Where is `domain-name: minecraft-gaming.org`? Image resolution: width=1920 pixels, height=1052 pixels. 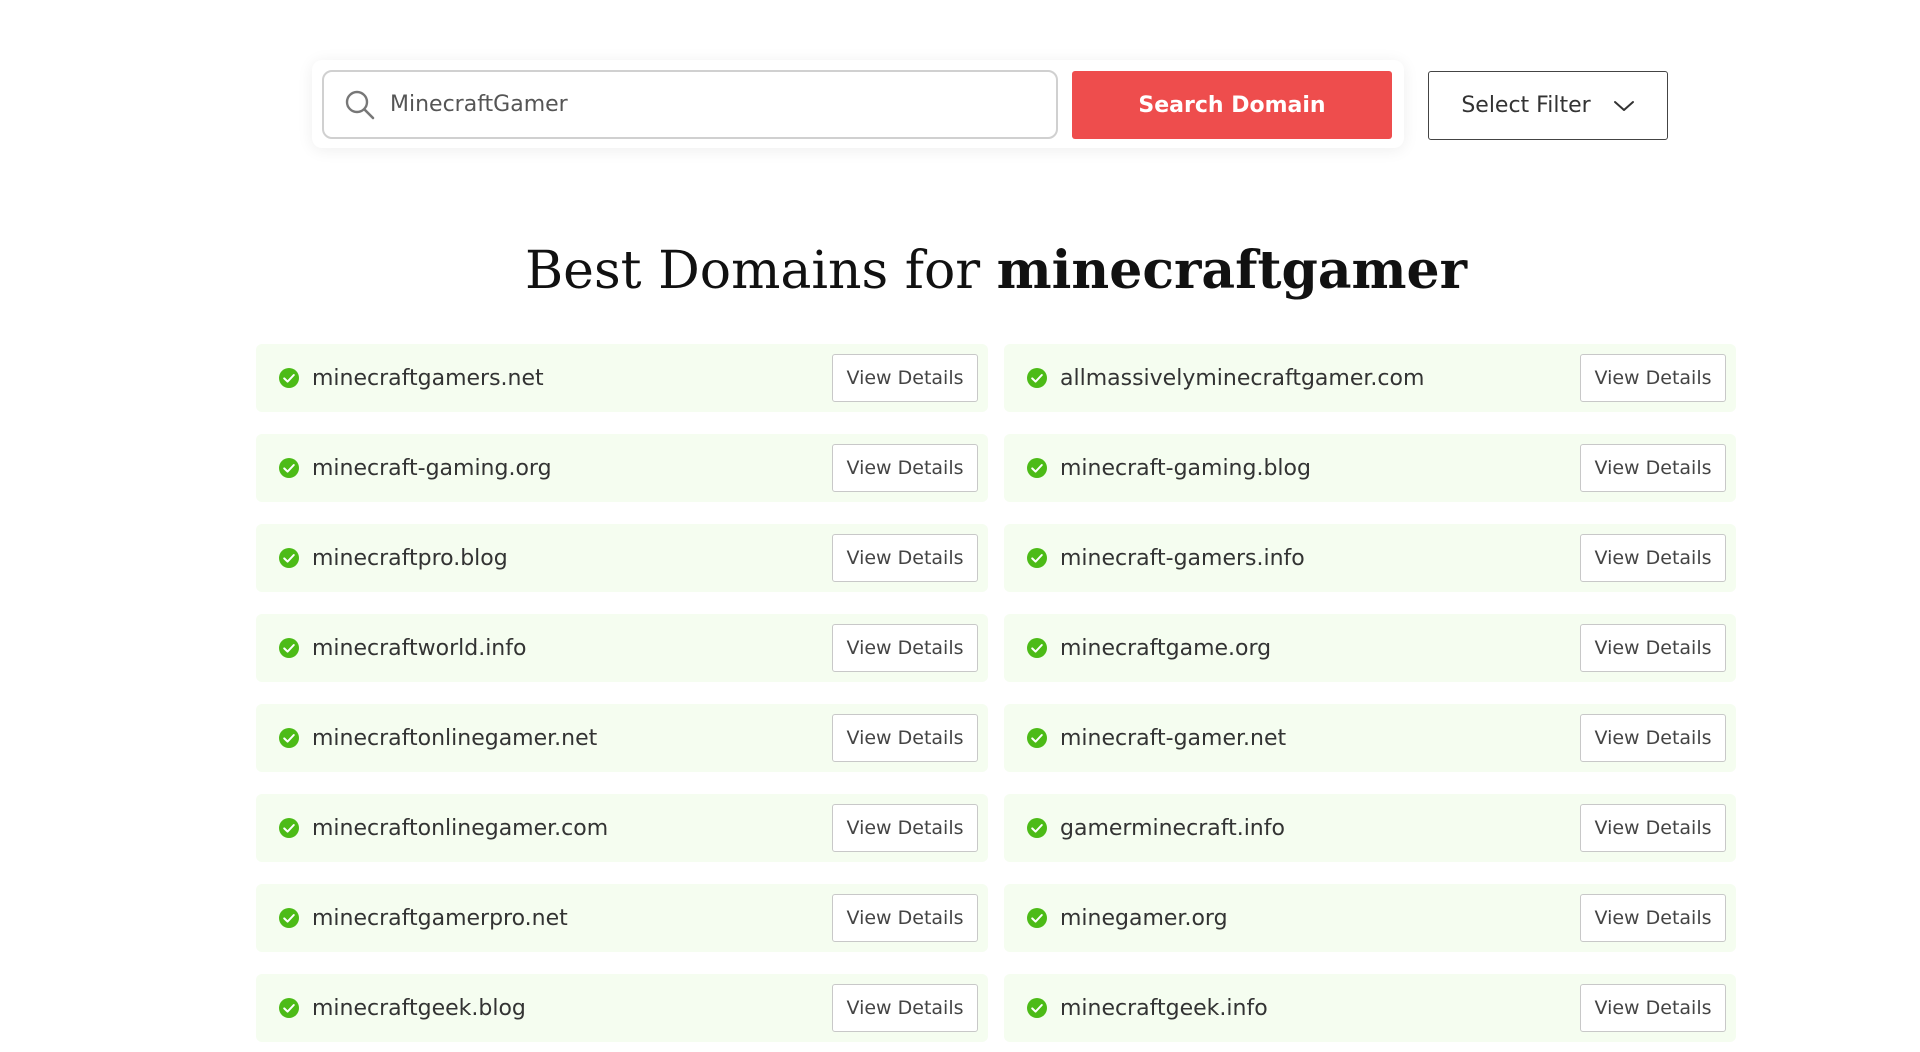 domain-name: minecraft-gaming.org is located at coordinates (432, 468).